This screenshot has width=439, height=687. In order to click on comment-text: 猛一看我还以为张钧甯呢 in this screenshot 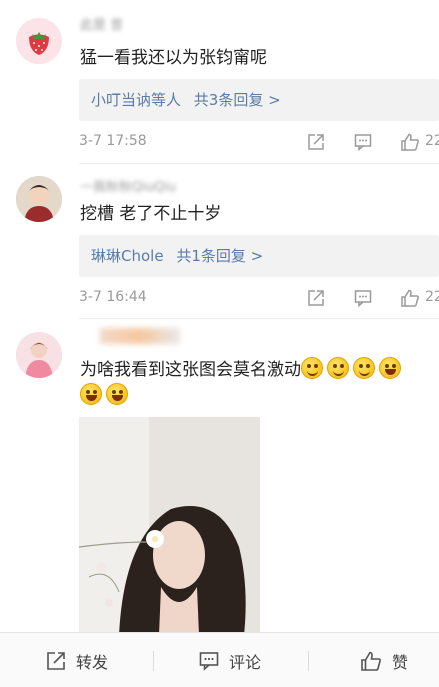, I will do `click(173, 58)`.